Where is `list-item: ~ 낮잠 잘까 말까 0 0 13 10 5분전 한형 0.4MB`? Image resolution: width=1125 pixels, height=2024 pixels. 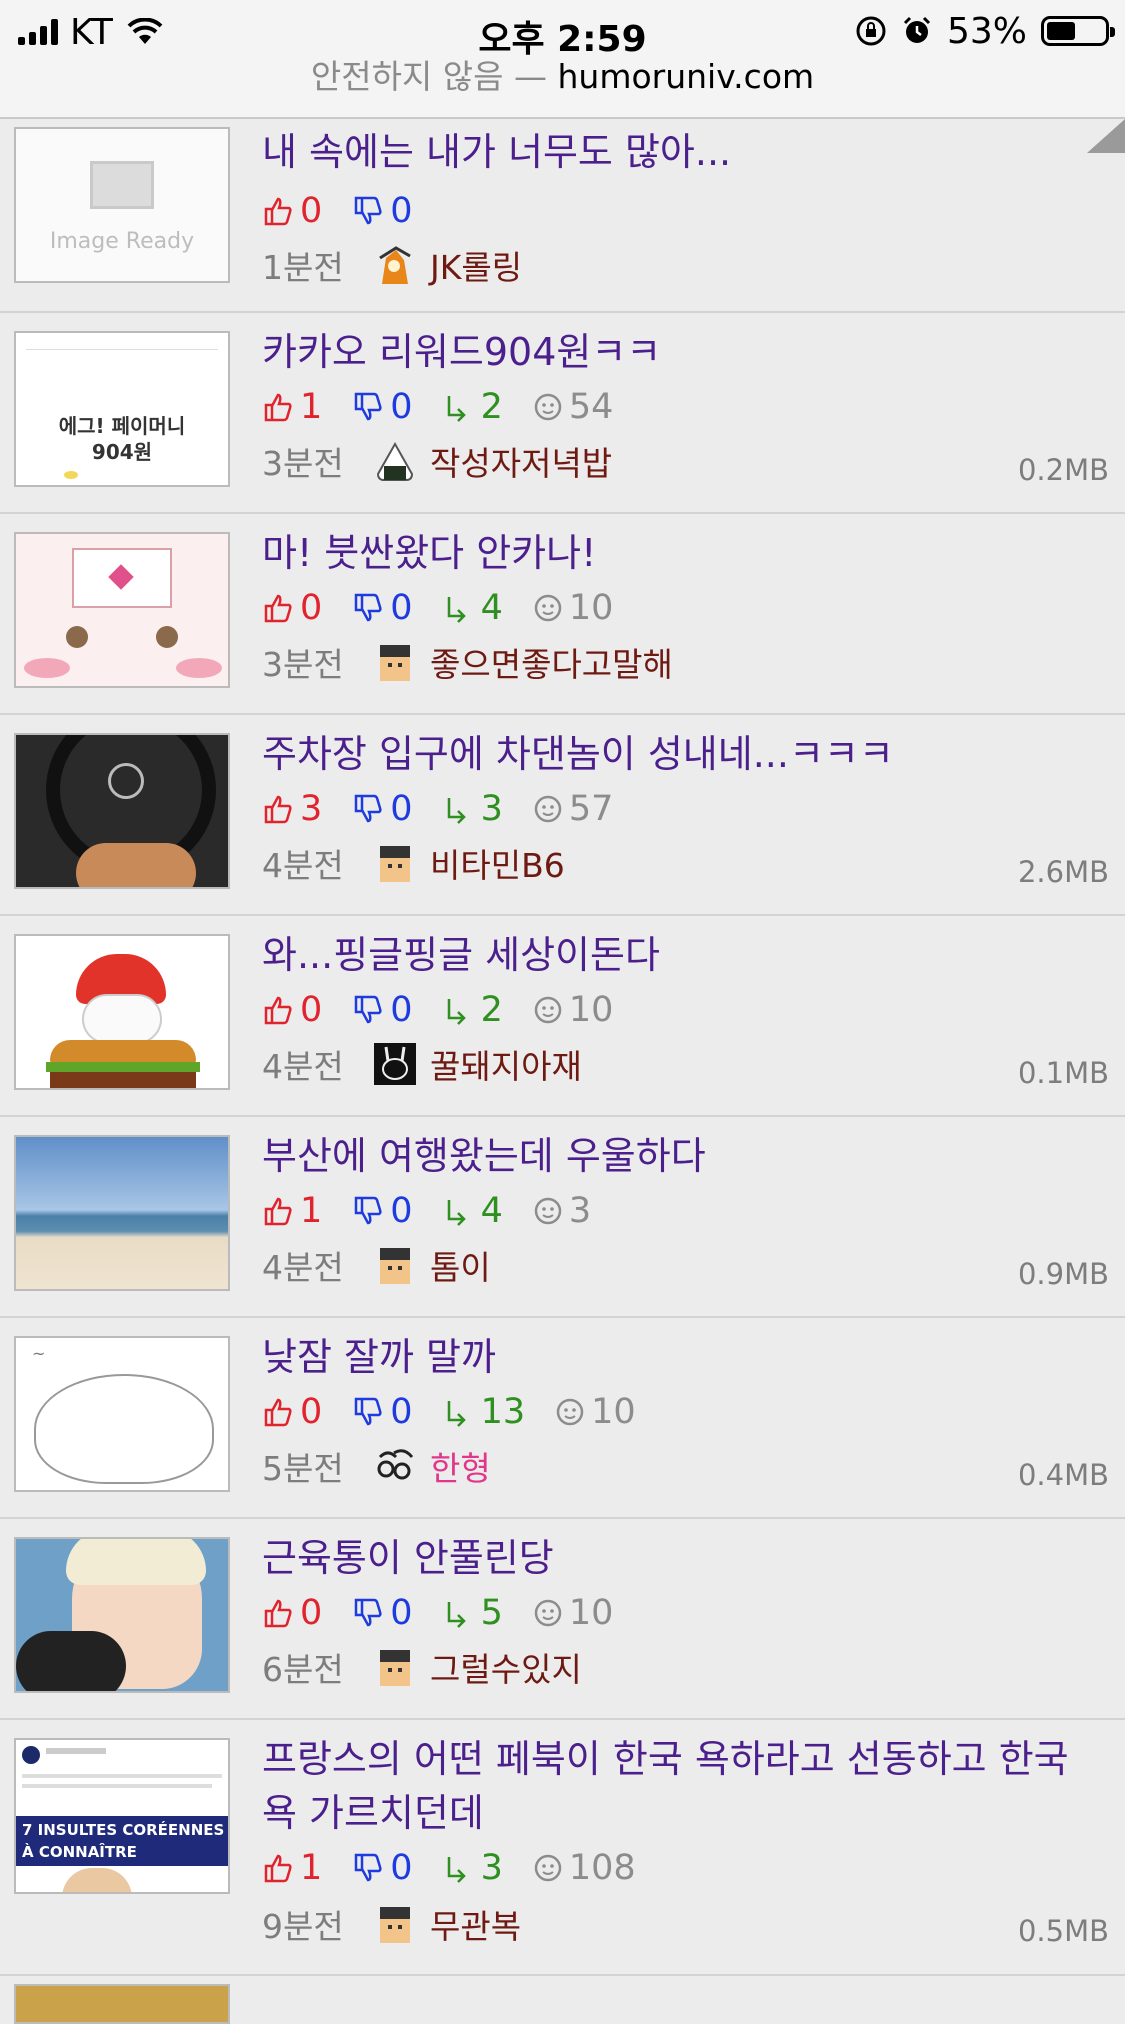
list-item: ~ 낮잠 잘까 말까 0 0 13 10 5분전 한형 0.4MB is located at coordinates (562, 1418).